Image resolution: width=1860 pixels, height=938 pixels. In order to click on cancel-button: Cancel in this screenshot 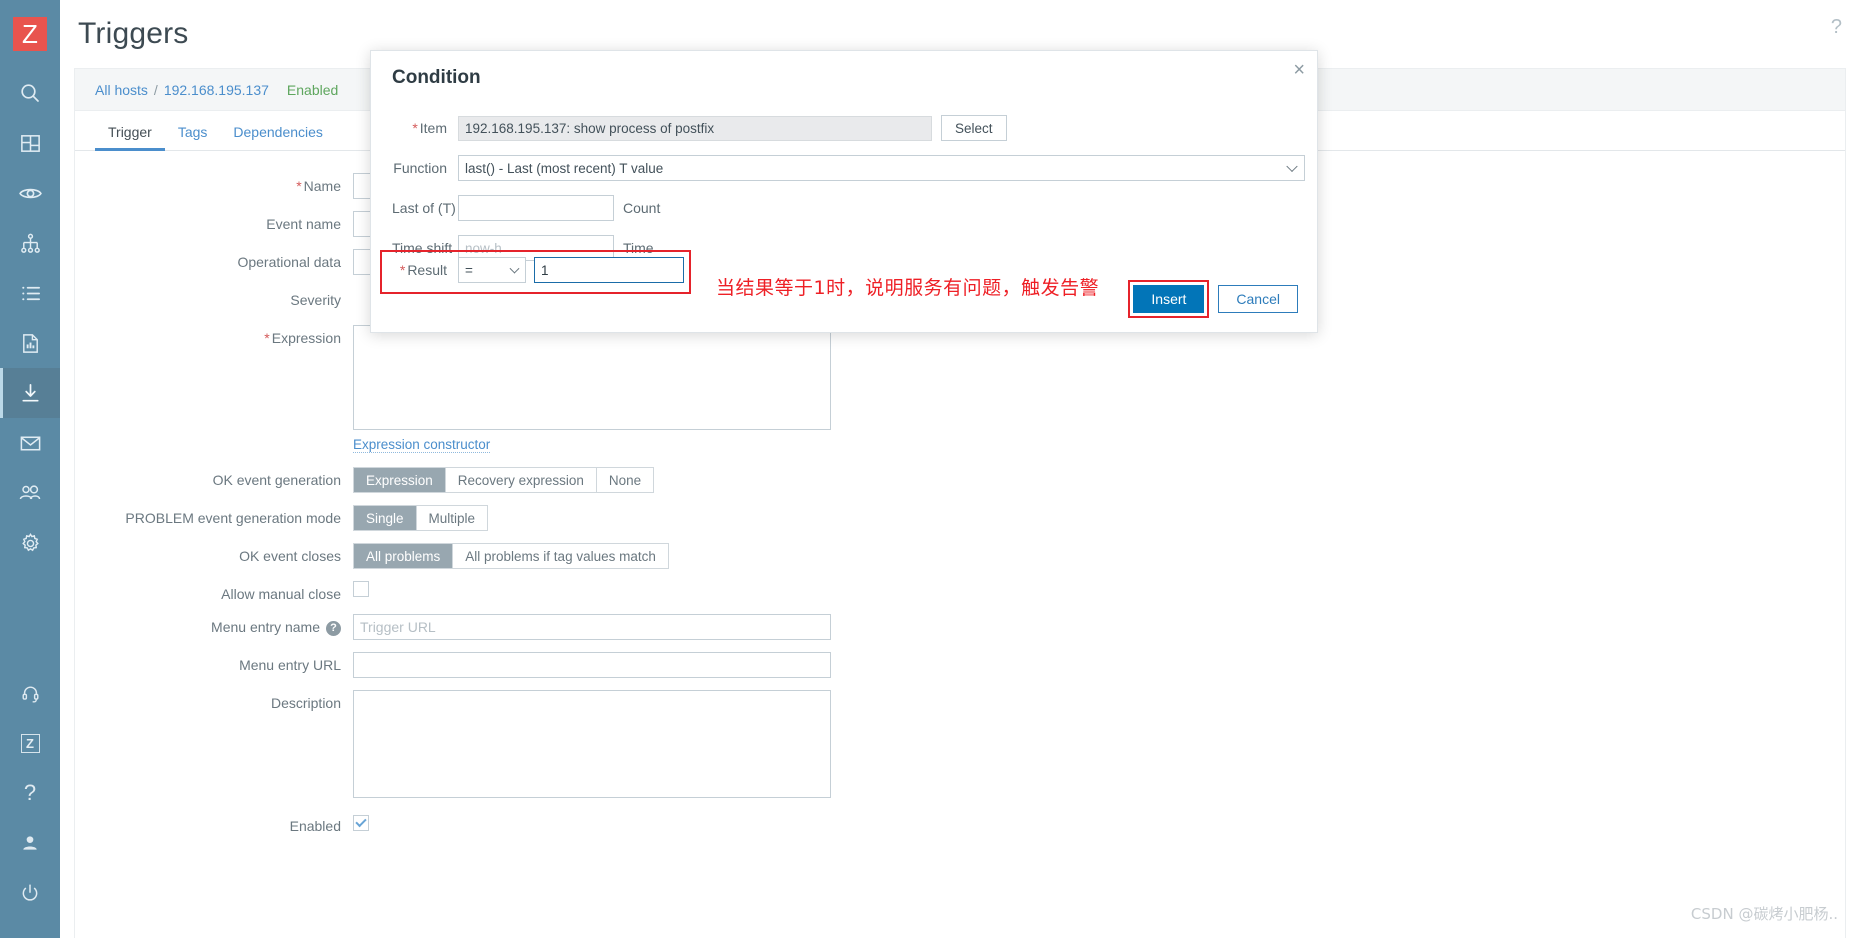, I will do `click(1258, 299)`.